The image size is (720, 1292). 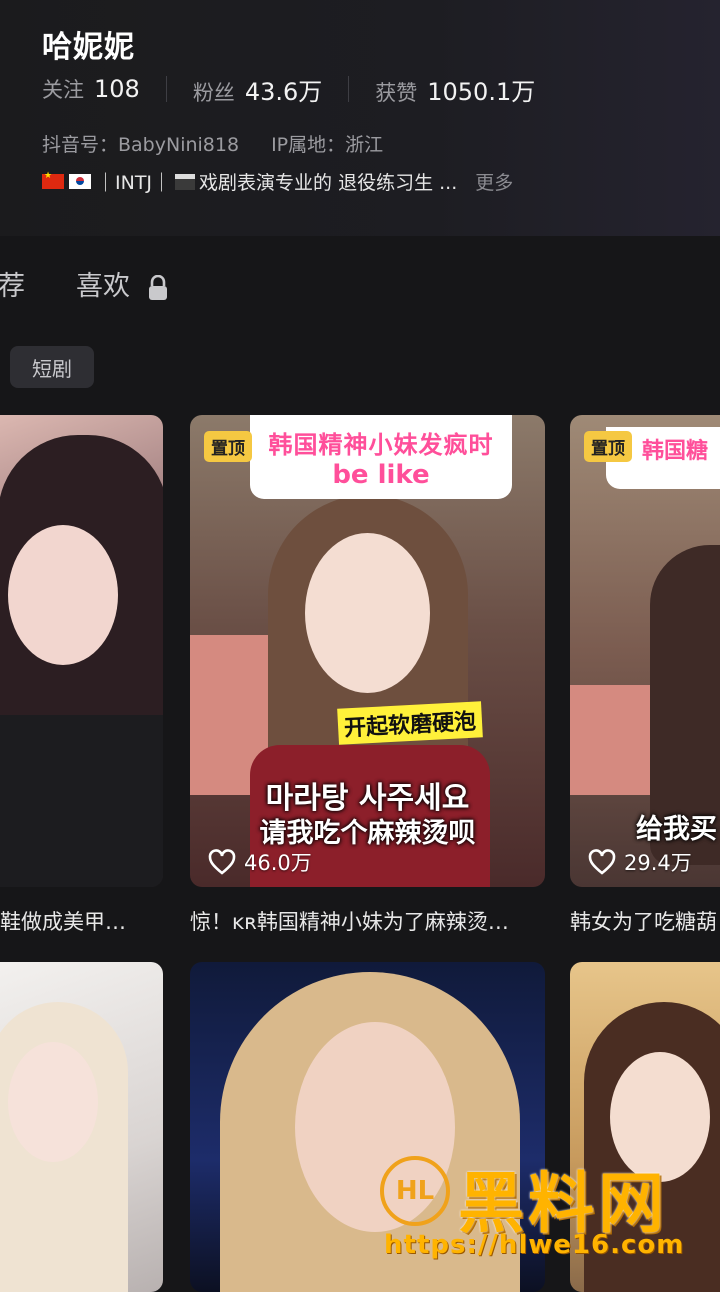 What do you see at coordinates (415, 1191) in the screenshot?
I see `watermark-logo-icon: HL` at bounding box center [415, 1191].